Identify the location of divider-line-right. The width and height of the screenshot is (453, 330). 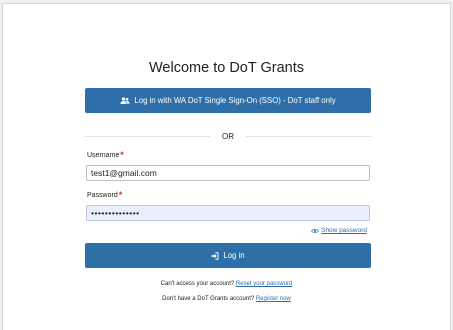
(308, 136).